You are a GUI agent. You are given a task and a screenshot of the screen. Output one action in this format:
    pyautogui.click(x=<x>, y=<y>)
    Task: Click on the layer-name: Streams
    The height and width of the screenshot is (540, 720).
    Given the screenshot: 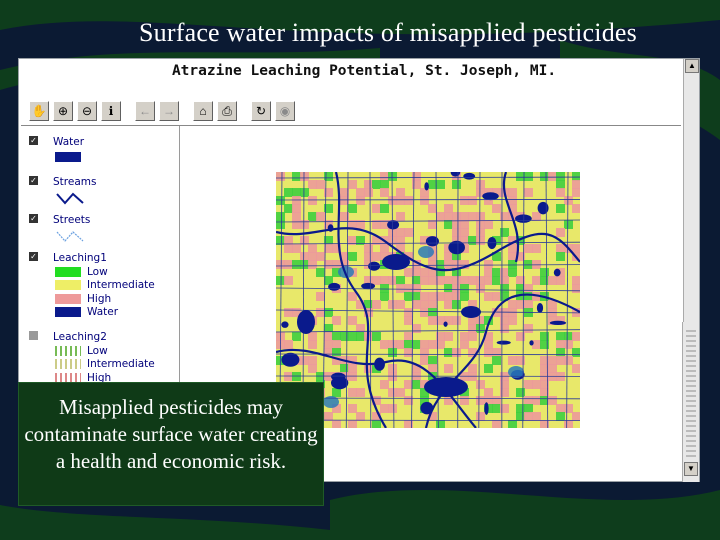 What is the action you would take?
    pyautogui.click(x=75, y=182)
    